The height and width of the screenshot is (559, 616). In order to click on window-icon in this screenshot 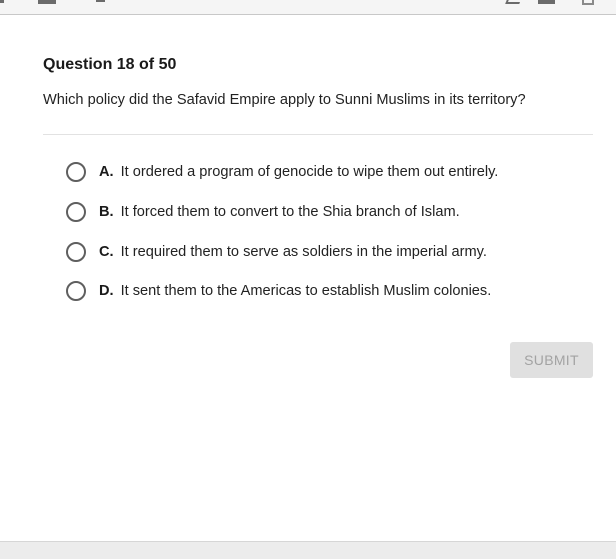, I will do `click(588, 2)`.